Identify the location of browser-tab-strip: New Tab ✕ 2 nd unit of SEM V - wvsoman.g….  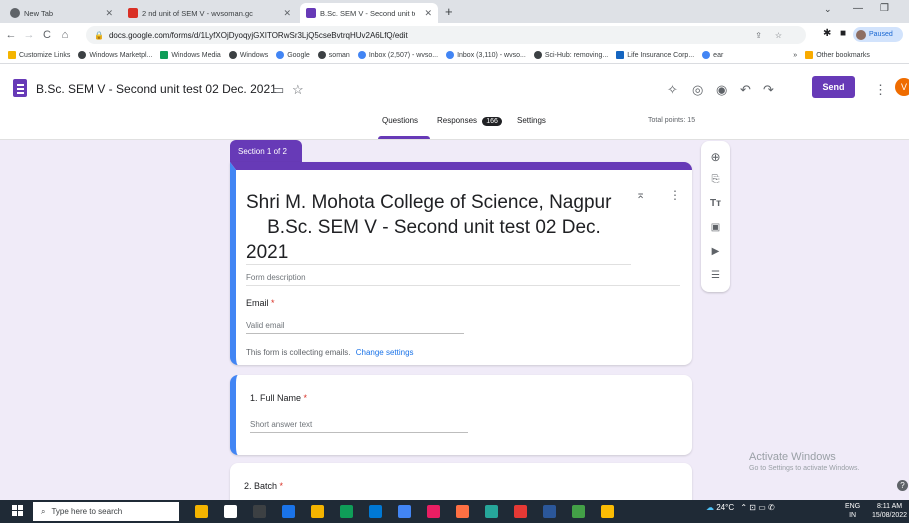
(454, 11).